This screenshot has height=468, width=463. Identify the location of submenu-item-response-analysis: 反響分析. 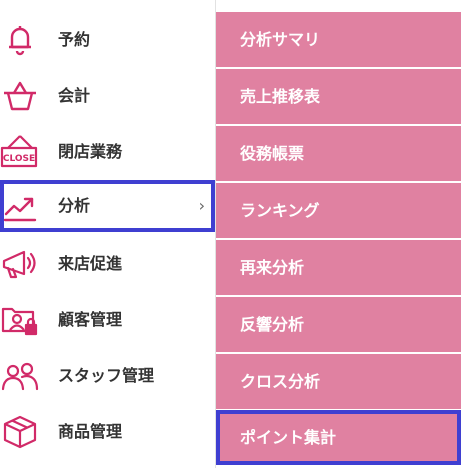
(338, 324).